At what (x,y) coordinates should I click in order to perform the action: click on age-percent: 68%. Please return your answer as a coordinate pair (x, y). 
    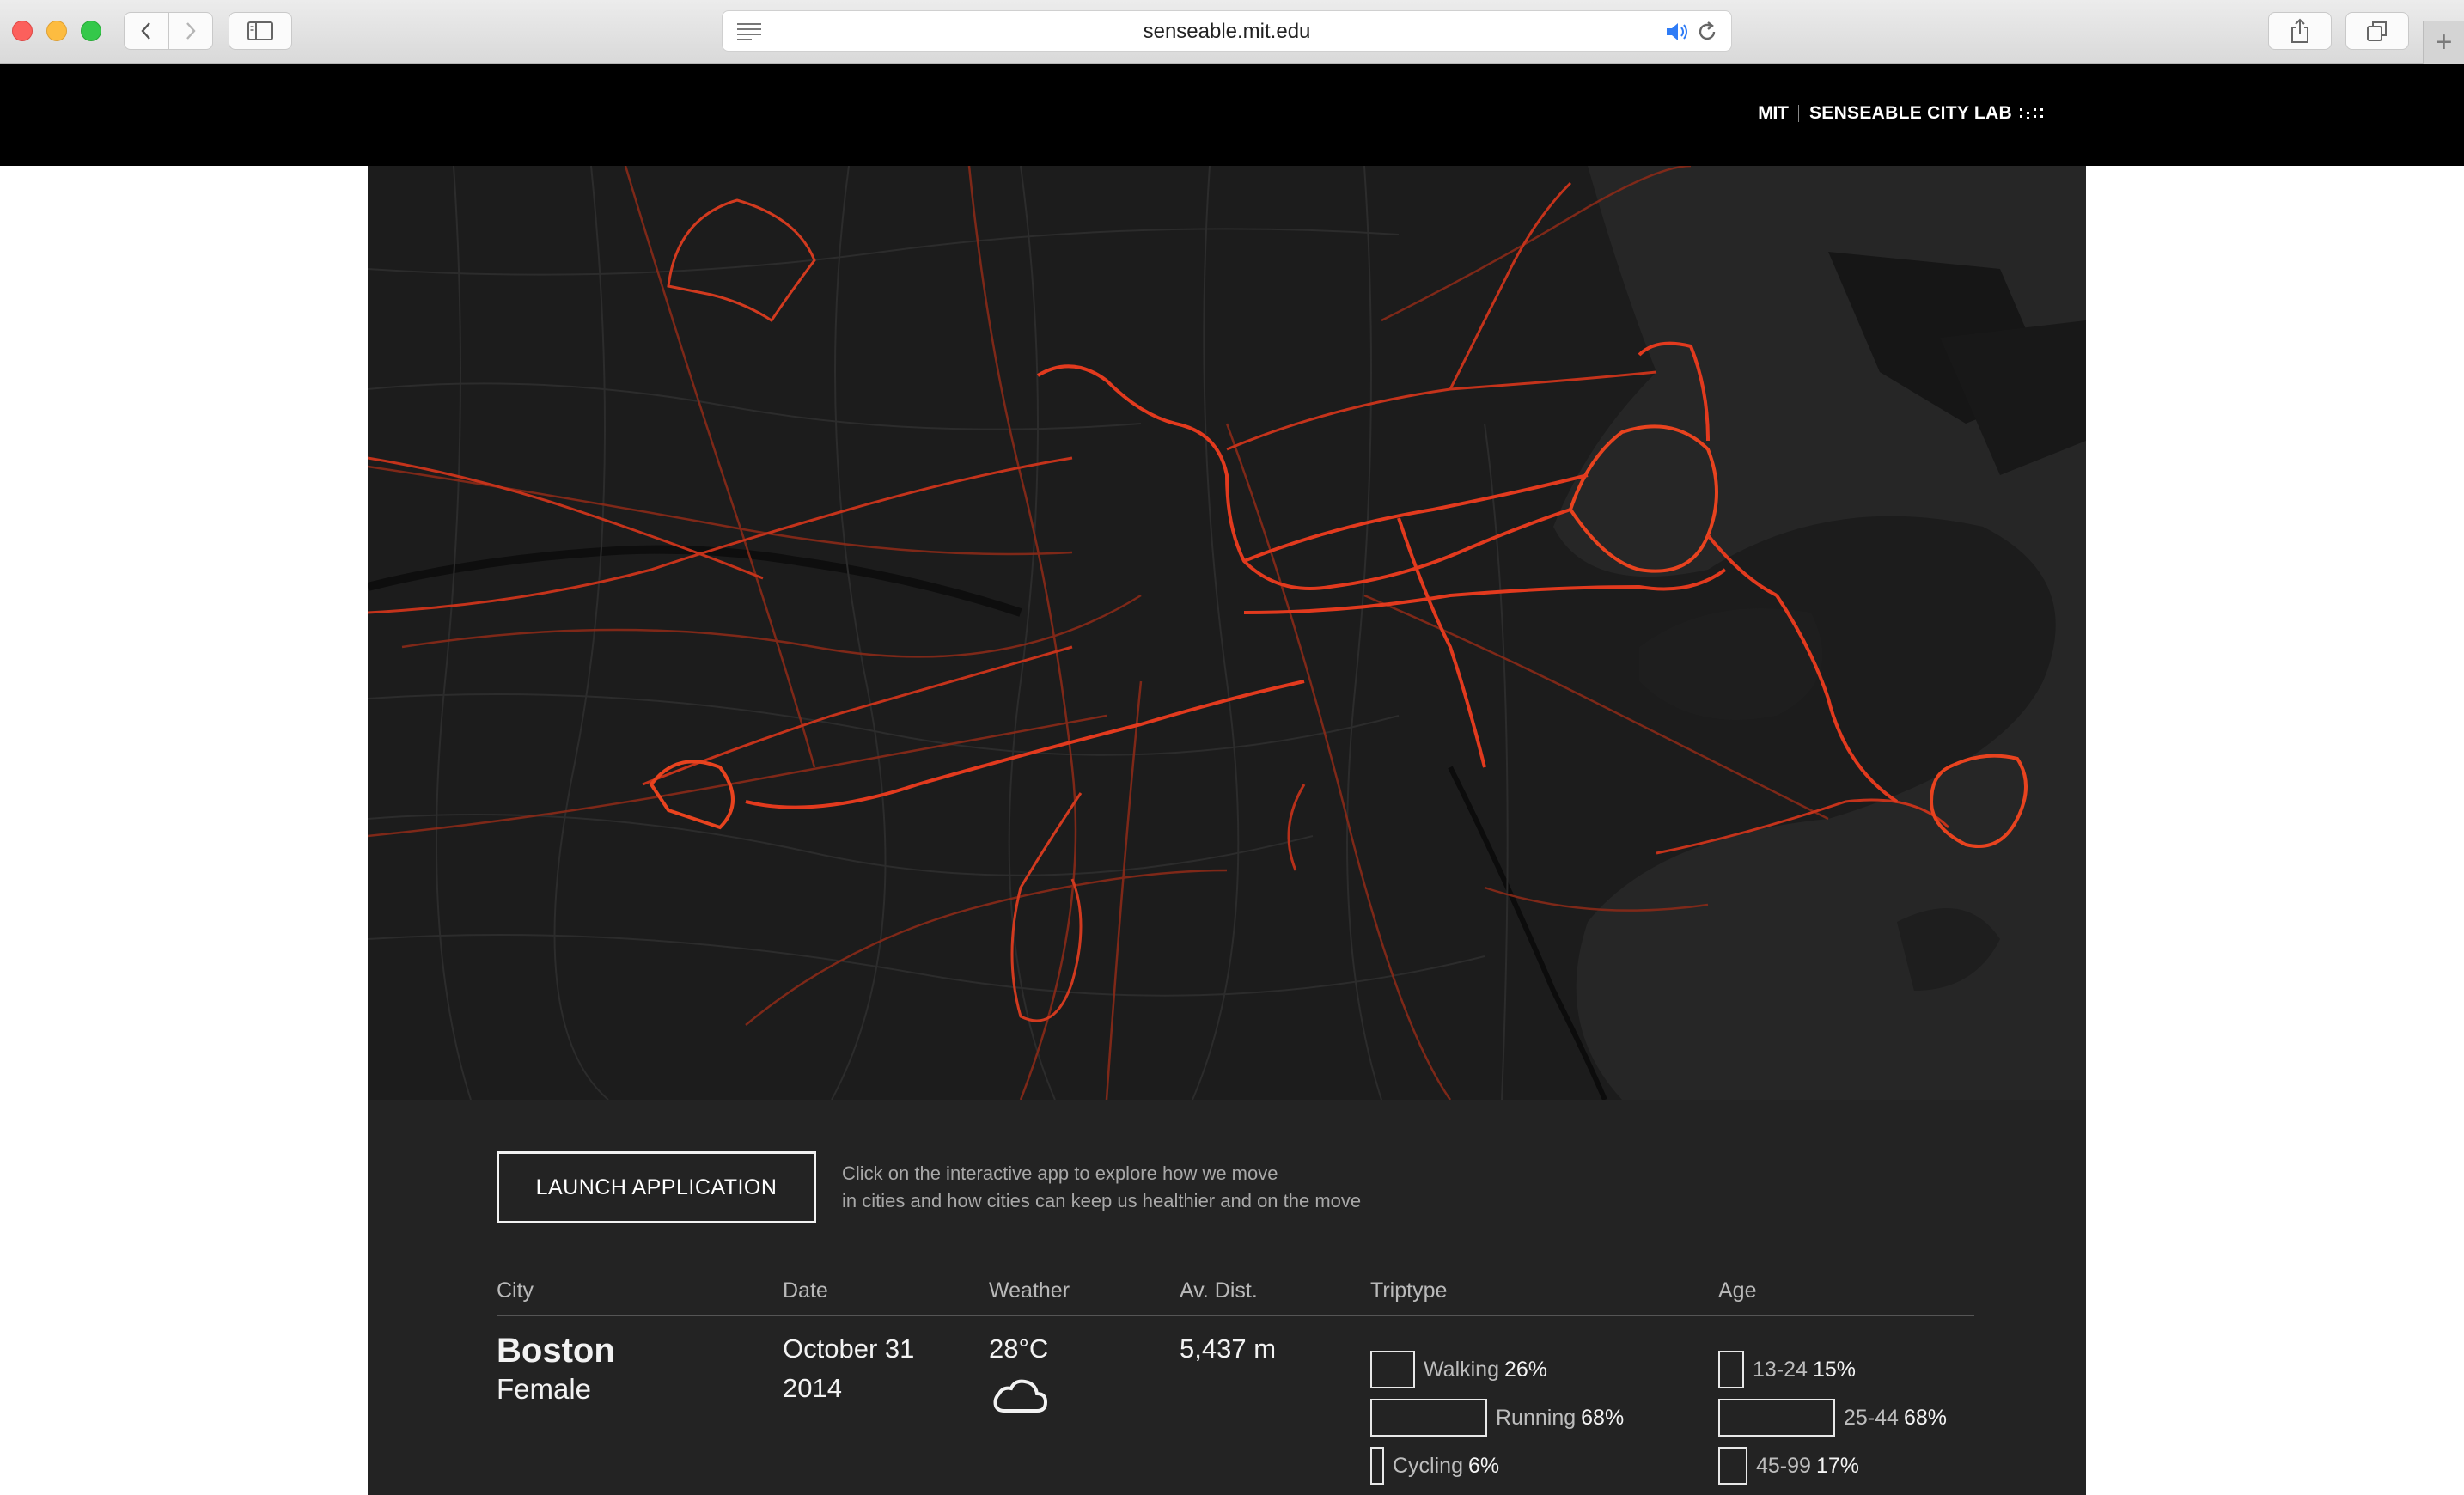
    Looking at the image, I should click on (1925, 1417).